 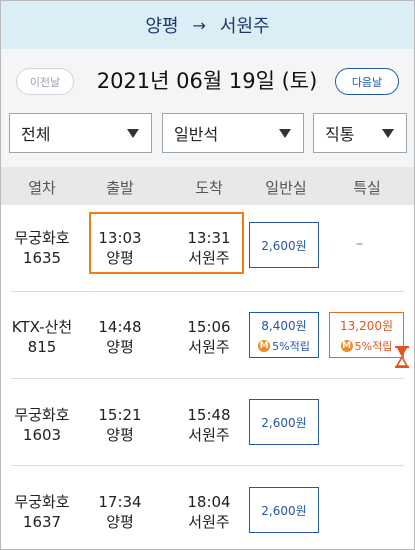 I want to click on destination-station: 서원주, so click(x=244, y=26).